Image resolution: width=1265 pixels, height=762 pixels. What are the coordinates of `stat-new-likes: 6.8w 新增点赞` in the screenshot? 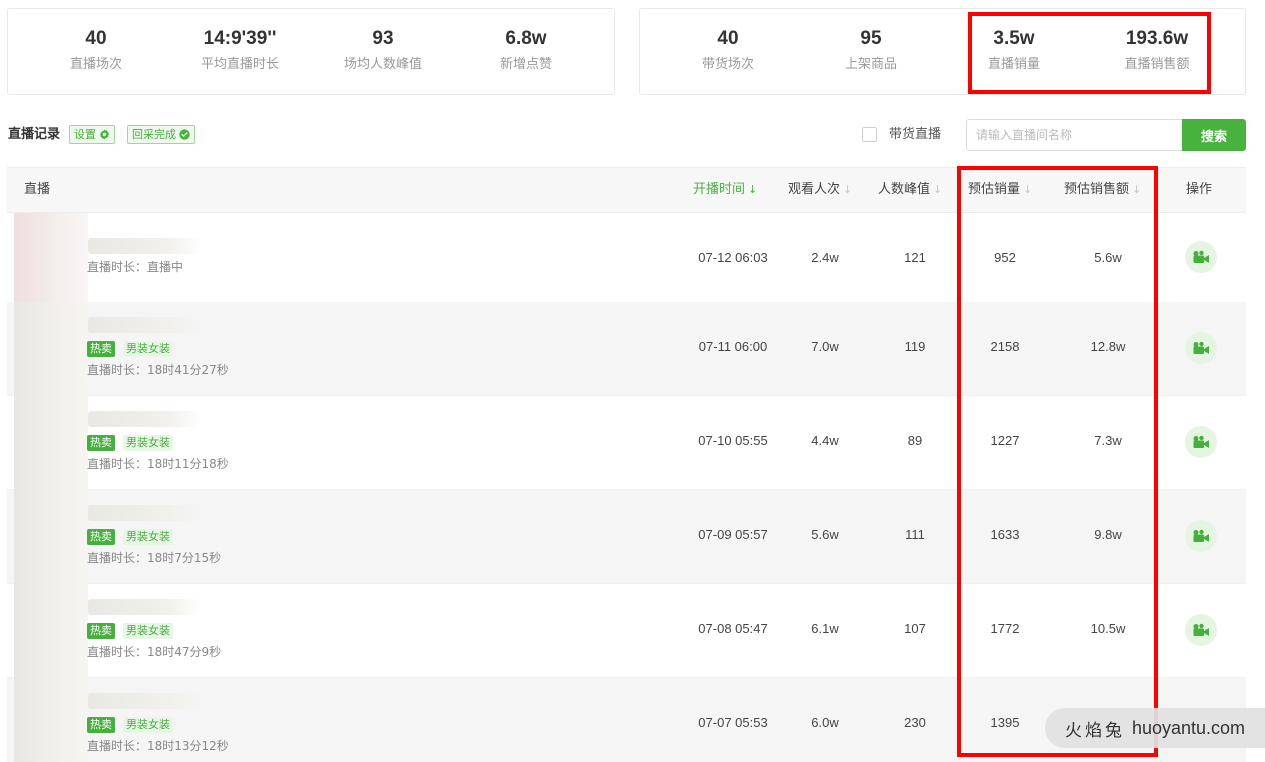 It's located at (526, 50).